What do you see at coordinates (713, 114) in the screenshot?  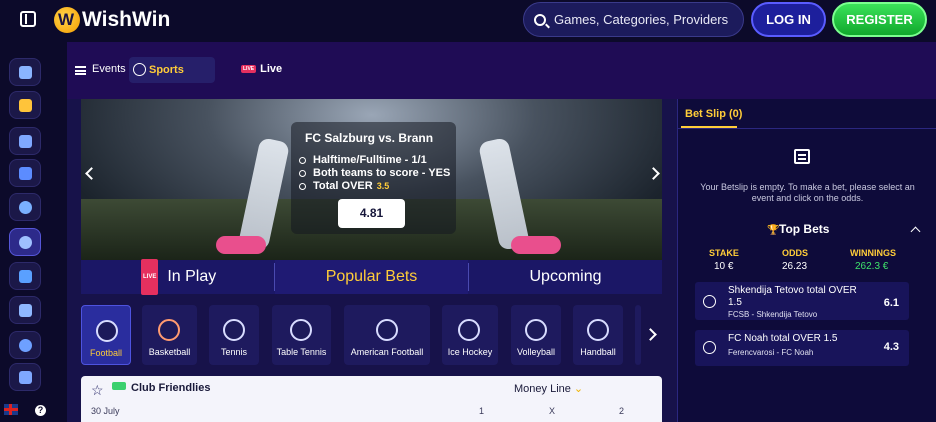 I see `tab-bet-slip: Bet Slip (0)` at bounding box center [713, 114].